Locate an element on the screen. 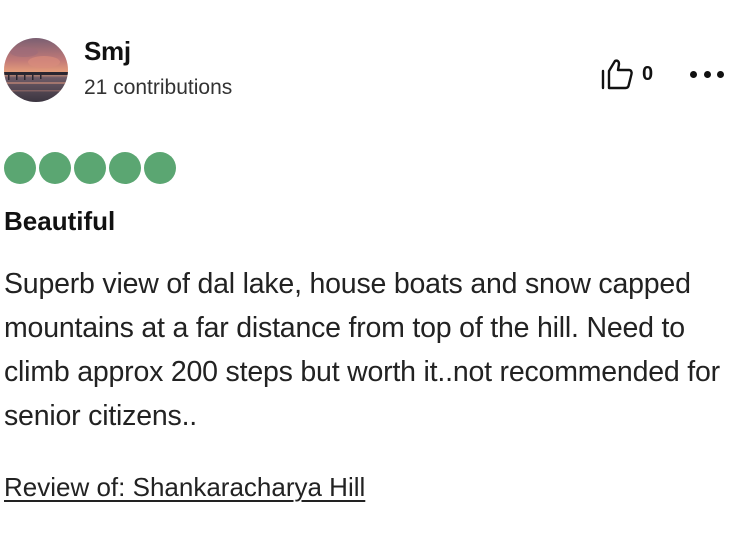 The width and height of the screenshot is (732, 534). avatar is located at coordinates (36, 70).